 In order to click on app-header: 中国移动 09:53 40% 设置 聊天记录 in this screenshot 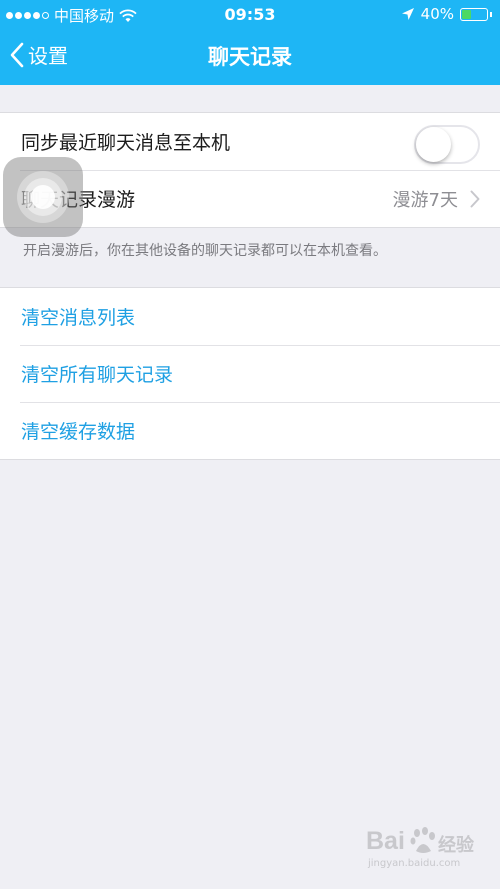, I will do `click(250, 42)`.